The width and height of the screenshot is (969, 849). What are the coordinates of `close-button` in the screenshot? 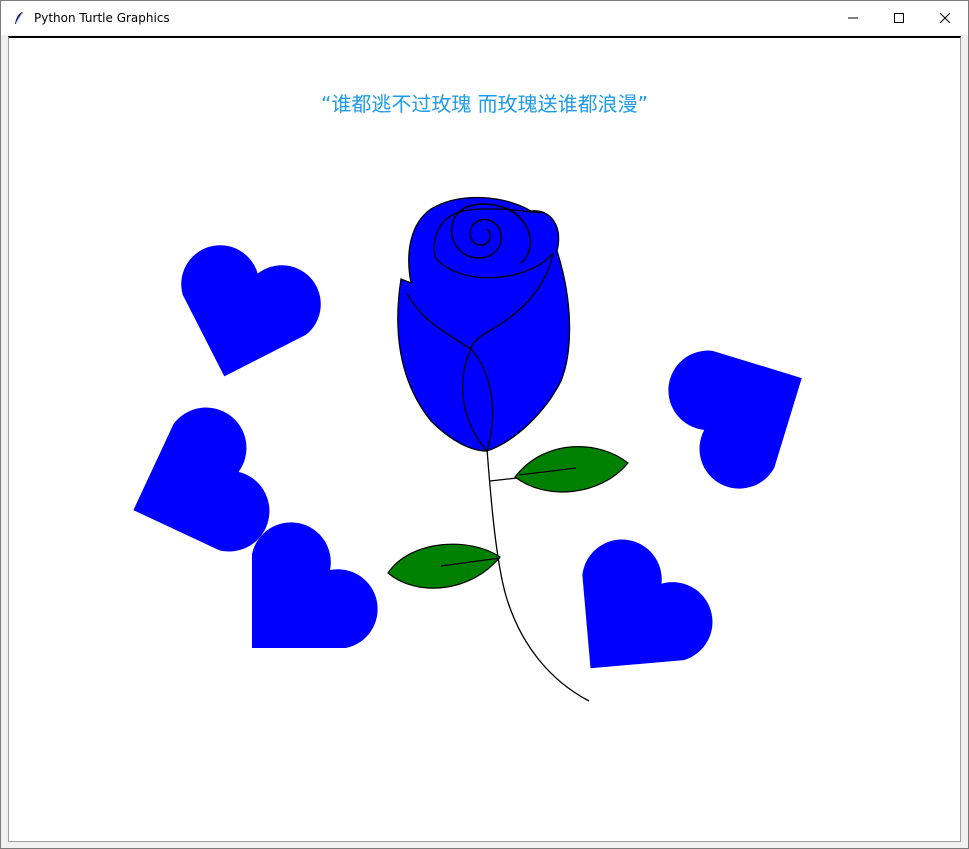 It's located at (945, 18).